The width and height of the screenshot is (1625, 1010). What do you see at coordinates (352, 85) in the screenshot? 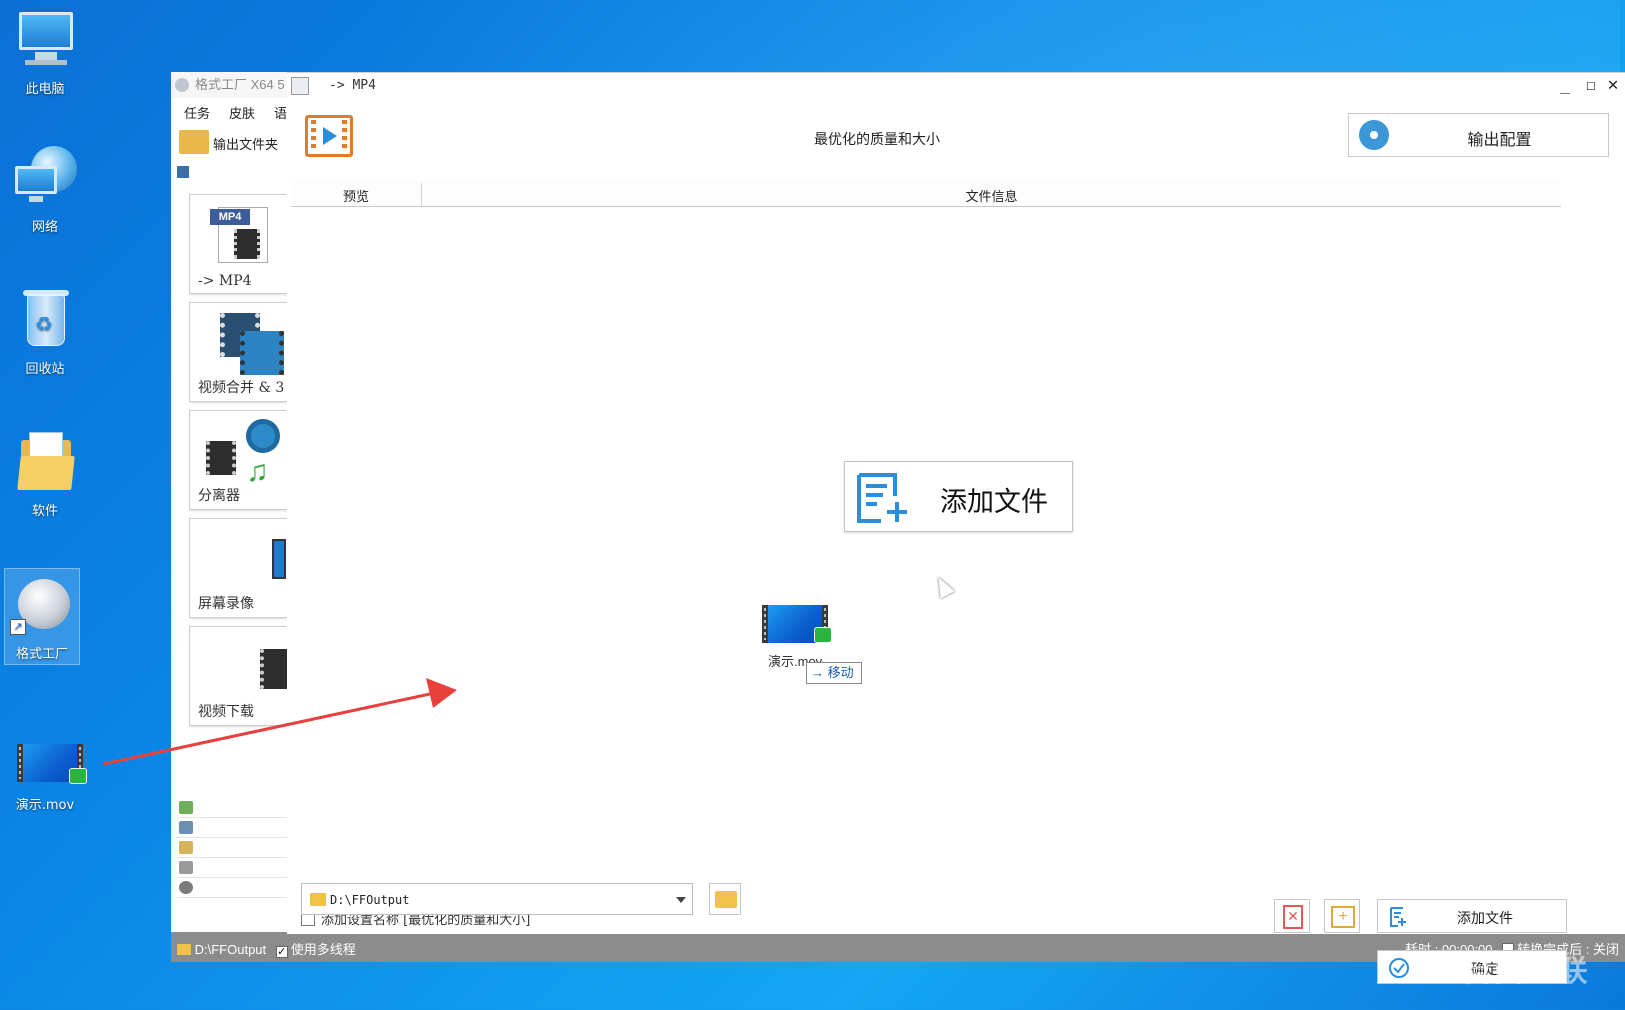
I see `dialog-title: -> MP4` at bounding box center [352, 85].